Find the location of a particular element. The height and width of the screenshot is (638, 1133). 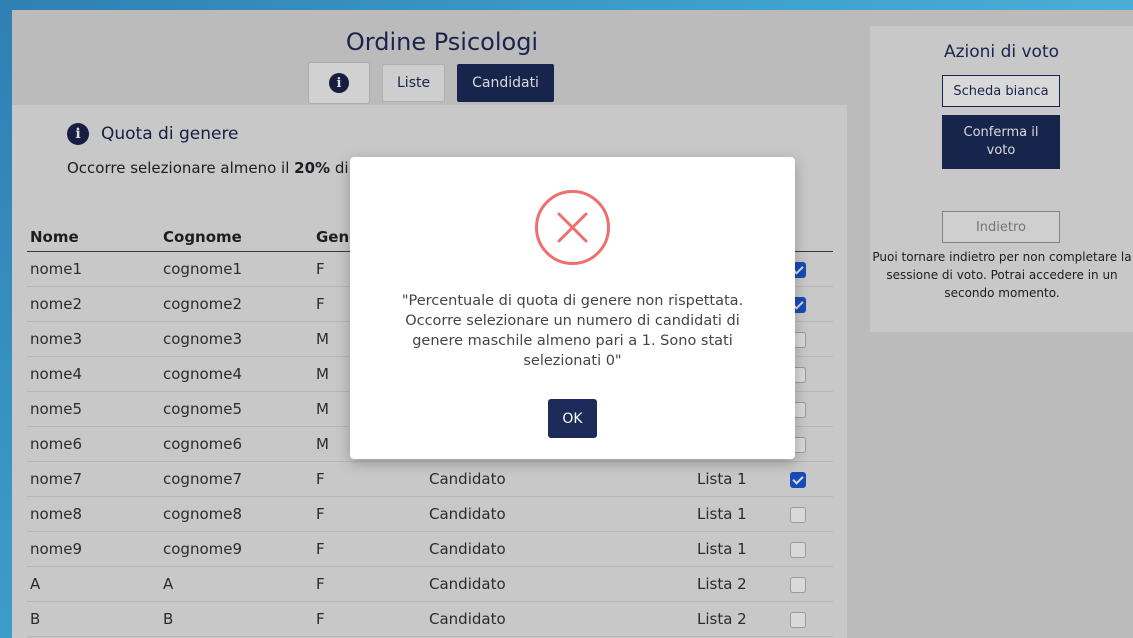

error-x-icon is located at coordinates (572, 229).